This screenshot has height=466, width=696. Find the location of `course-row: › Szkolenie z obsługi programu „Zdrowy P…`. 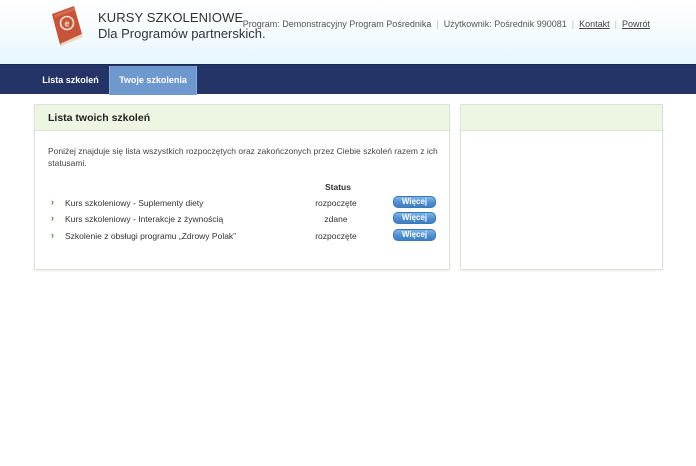

course-row: › Szkolenie z obsługi programu „Zdrowy P… is located at coordinates (243, 237).